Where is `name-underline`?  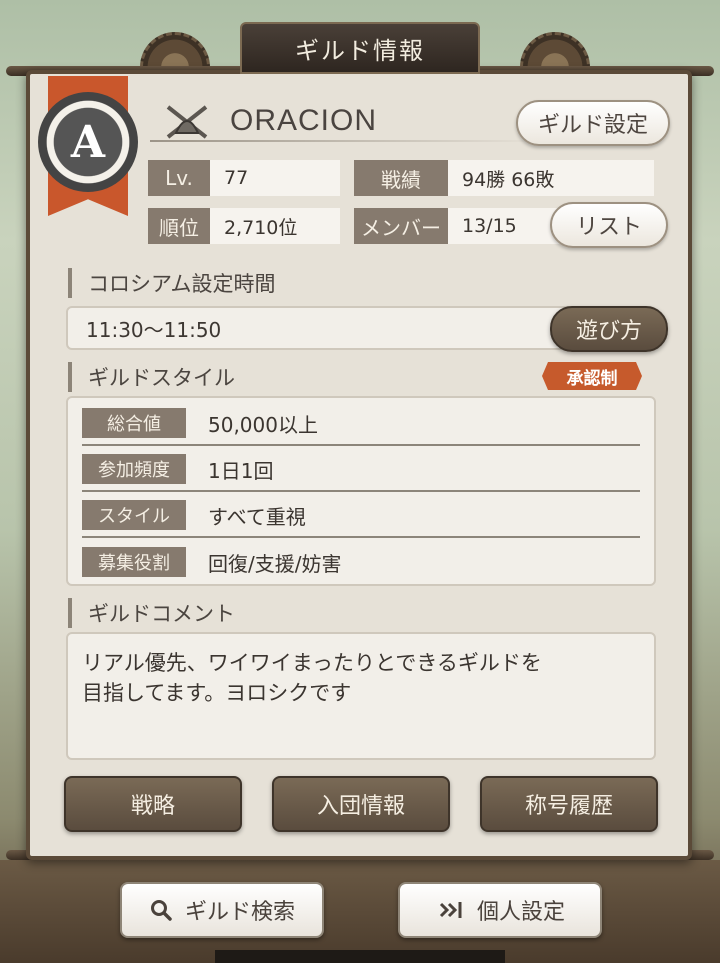
name-underline is located at coordinates (345, 141).